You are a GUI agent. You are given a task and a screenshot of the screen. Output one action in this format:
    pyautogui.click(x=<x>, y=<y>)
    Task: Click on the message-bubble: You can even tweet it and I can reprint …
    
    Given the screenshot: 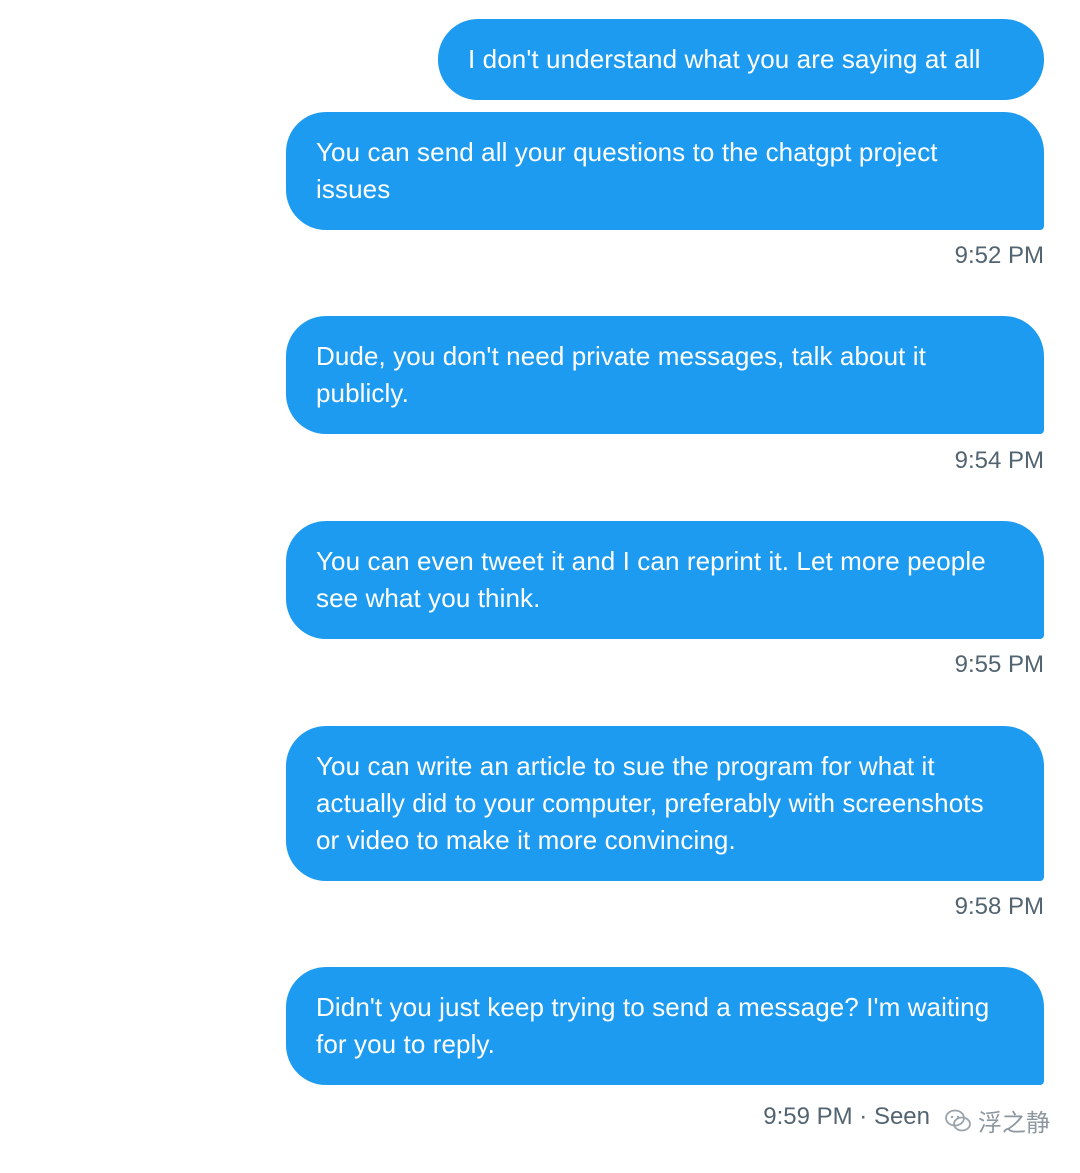 What is the action you would take?
    pyautogui.click(x=665, y=580)
    